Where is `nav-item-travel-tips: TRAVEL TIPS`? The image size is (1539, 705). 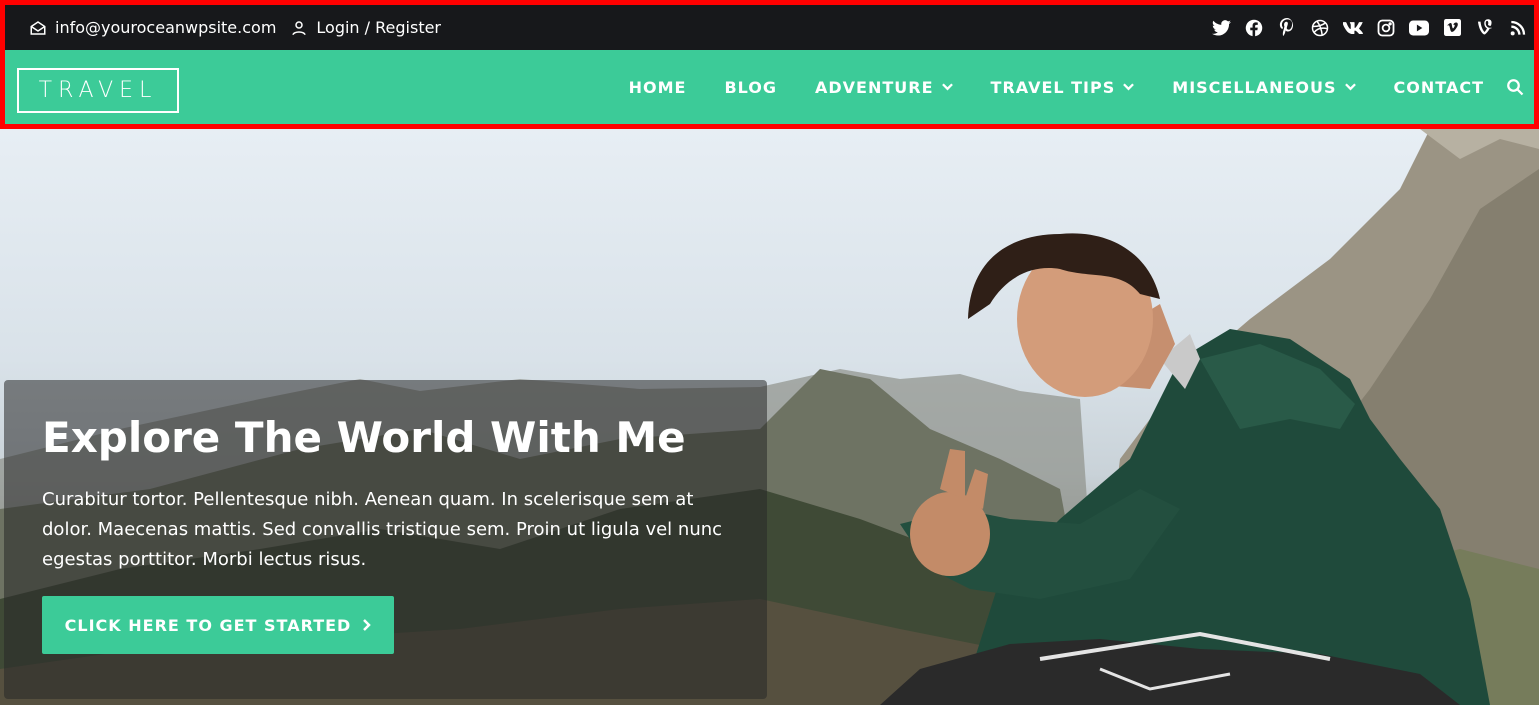
nav-item-travel-tips: TRAVEL TIPS is located at coordinates (1063, 87).